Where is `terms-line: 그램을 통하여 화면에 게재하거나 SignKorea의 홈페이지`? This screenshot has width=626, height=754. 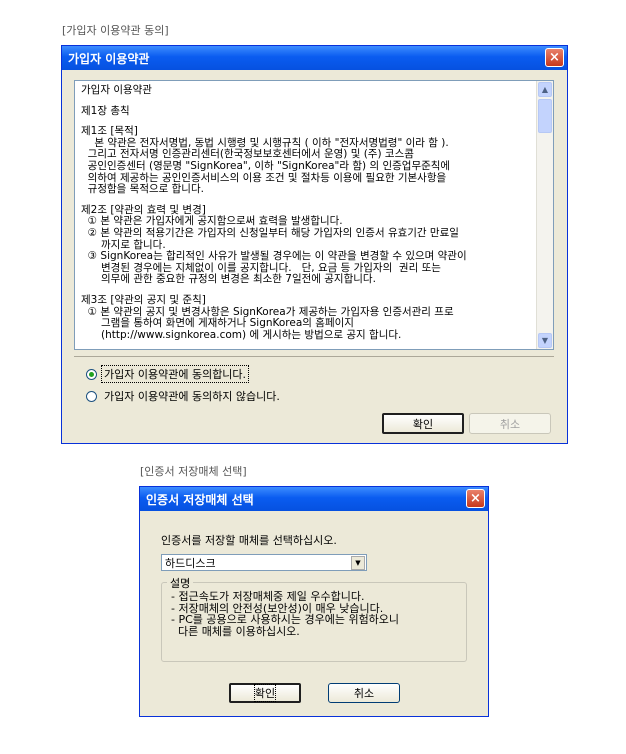 terms-line: 그램을 통하여 화면에 게재하거나 SignKorea의 홈페이지 is located at coordinates (217, 323).